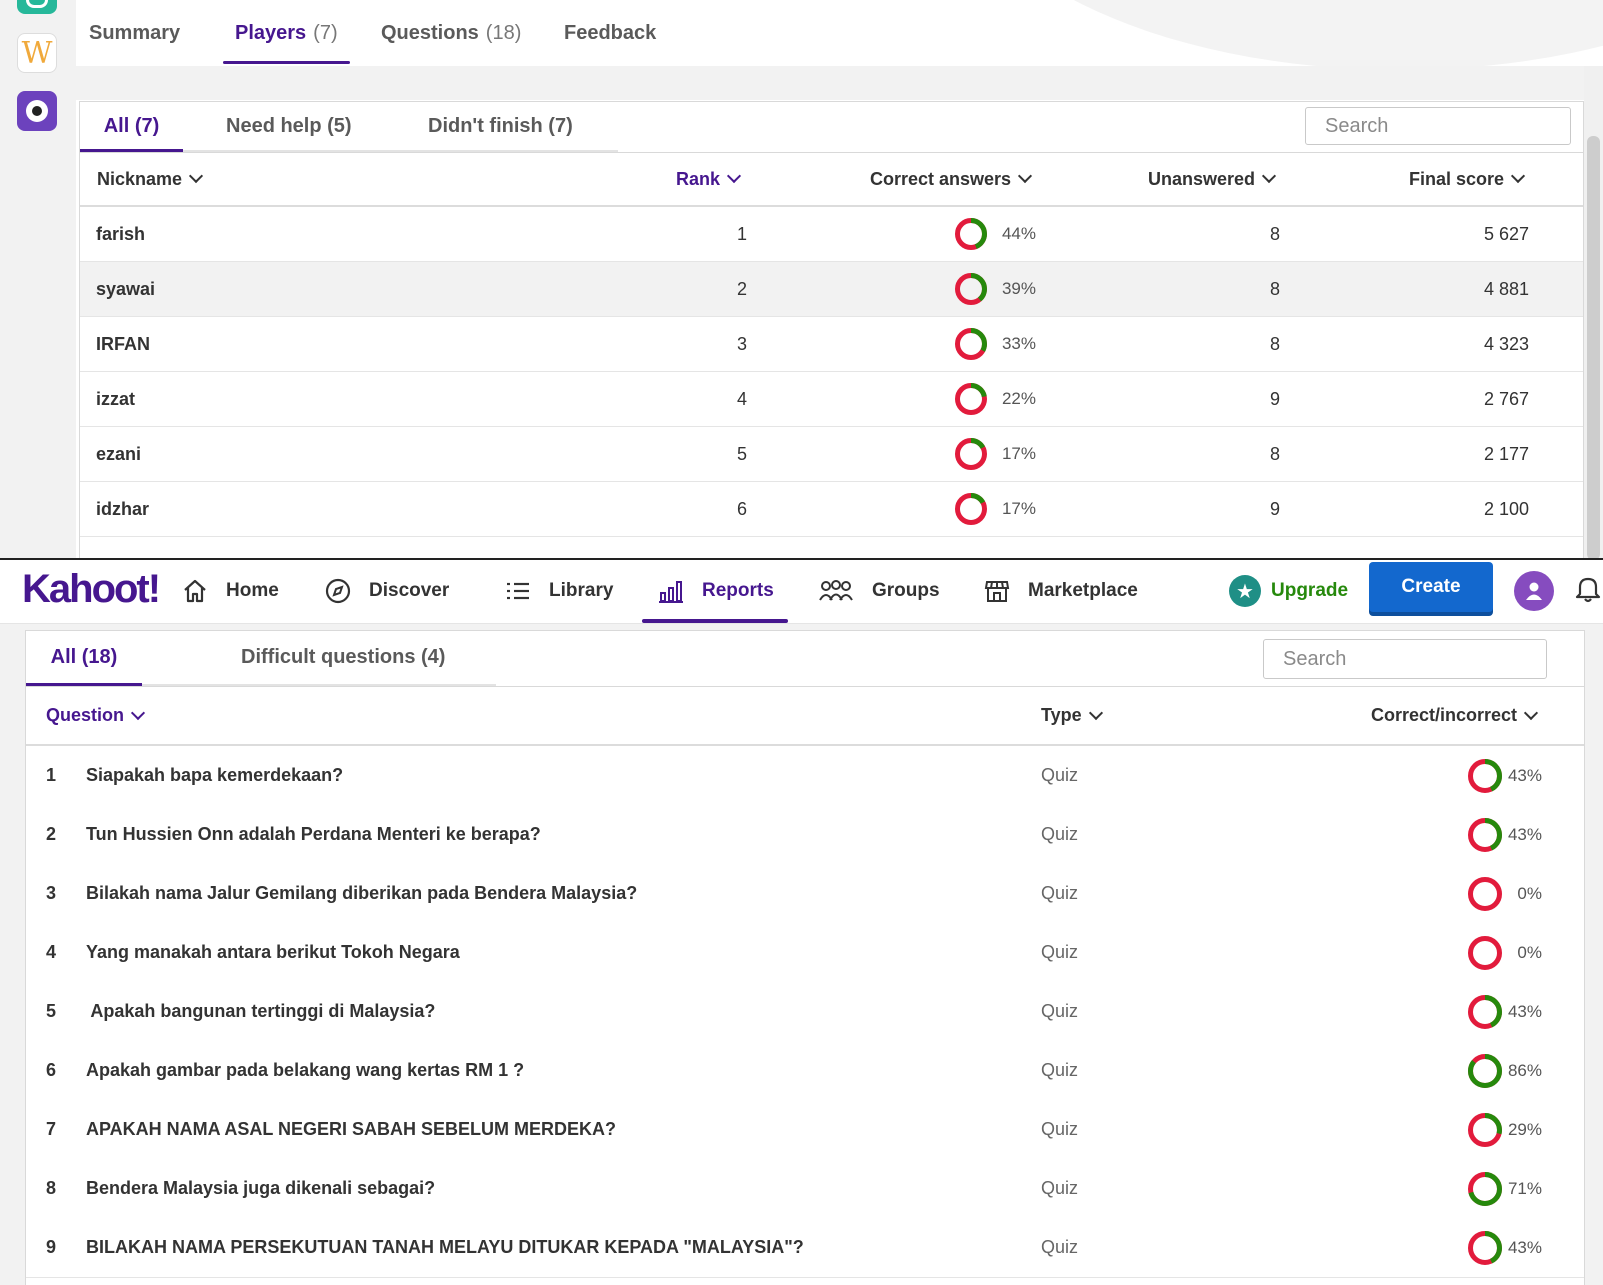 This screenshot has height=1285, width=1603. What do you see at coordinates (951, 179) in the screenshot?
I see `col-correct-answers: Correct answers` at bounding box center [951, 179].